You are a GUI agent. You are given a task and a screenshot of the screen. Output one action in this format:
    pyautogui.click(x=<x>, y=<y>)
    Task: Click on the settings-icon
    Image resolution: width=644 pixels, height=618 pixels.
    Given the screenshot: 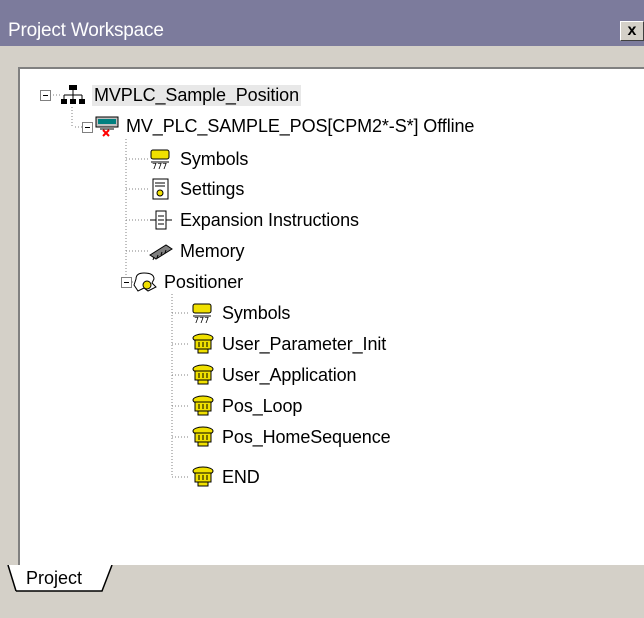 What is the action you would take?
    pyautogui.click(x=161, y=189)
    